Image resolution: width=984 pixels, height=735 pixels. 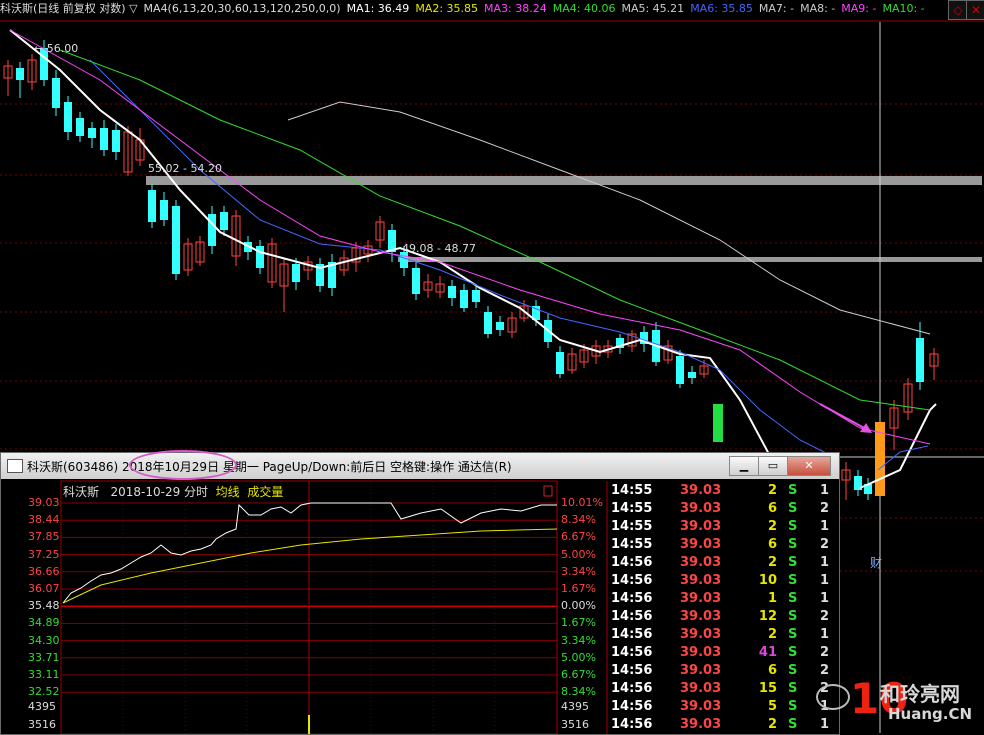 What do you see at coordinates (767, 616) in the screenshot?
I see `tick-volume: 12` at bounding box center [767, 616].